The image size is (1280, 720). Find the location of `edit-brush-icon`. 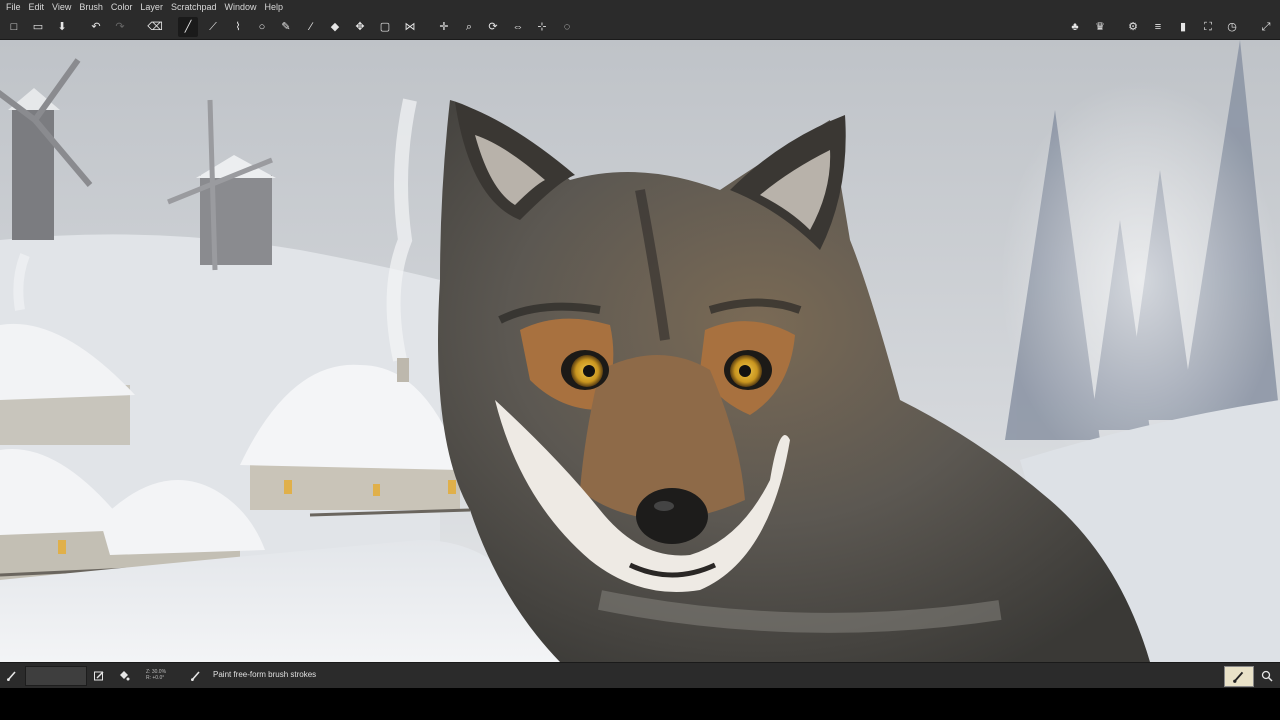

edit-brush-icon is located at coordinates (99, 676).